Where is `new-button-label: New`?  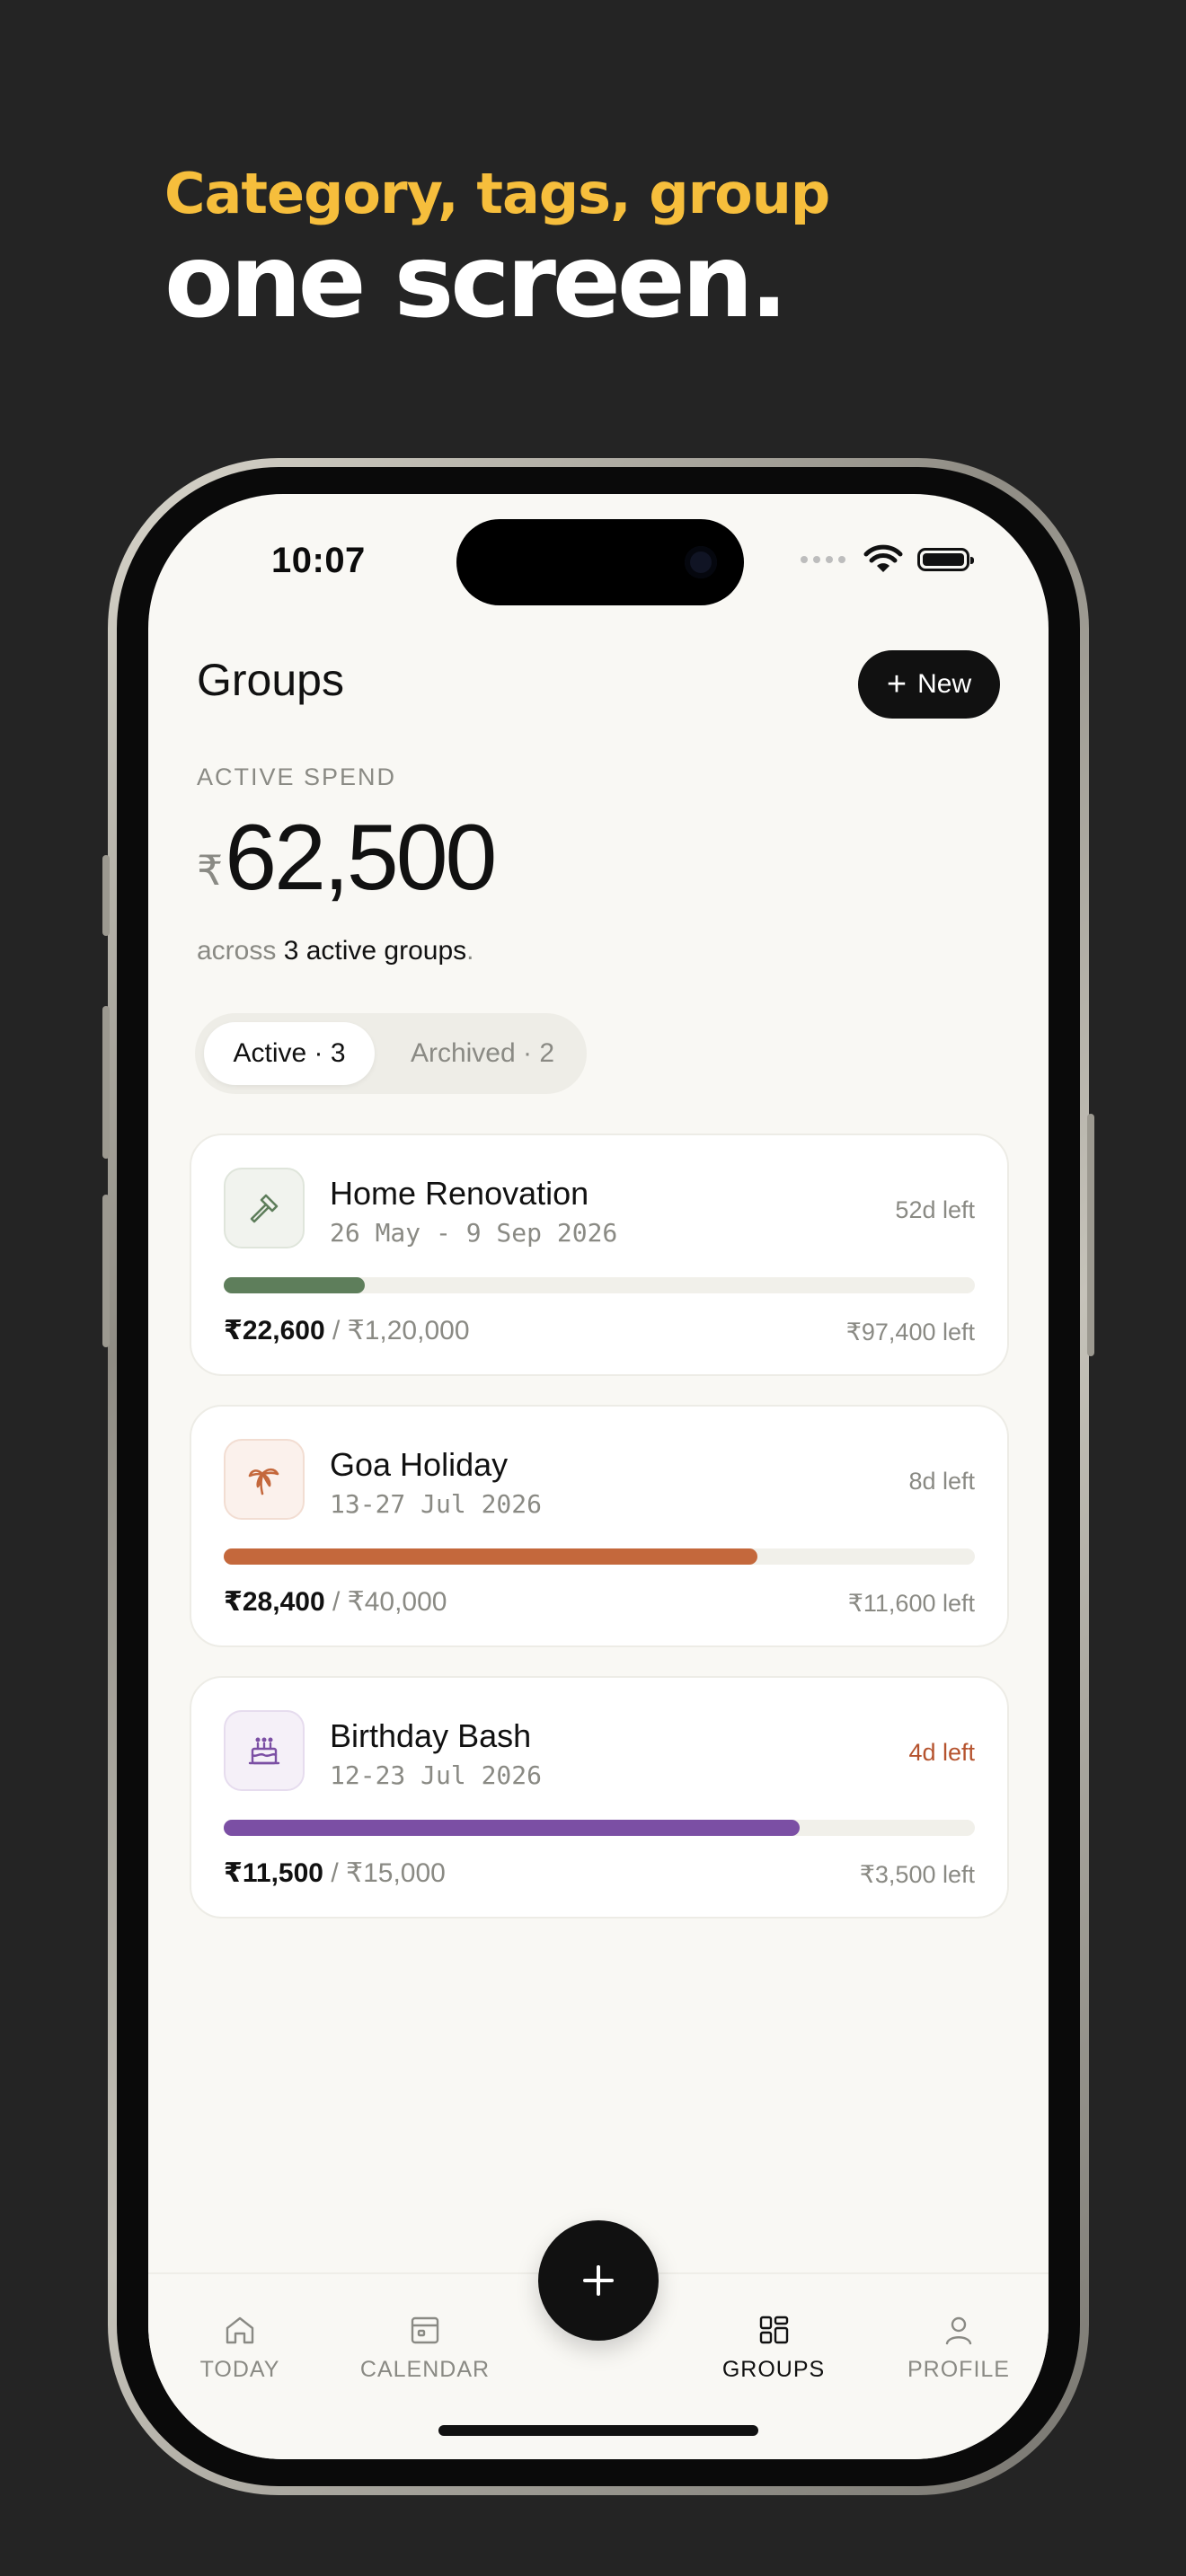 new-button-label: New is located at coordinates (944, 684).